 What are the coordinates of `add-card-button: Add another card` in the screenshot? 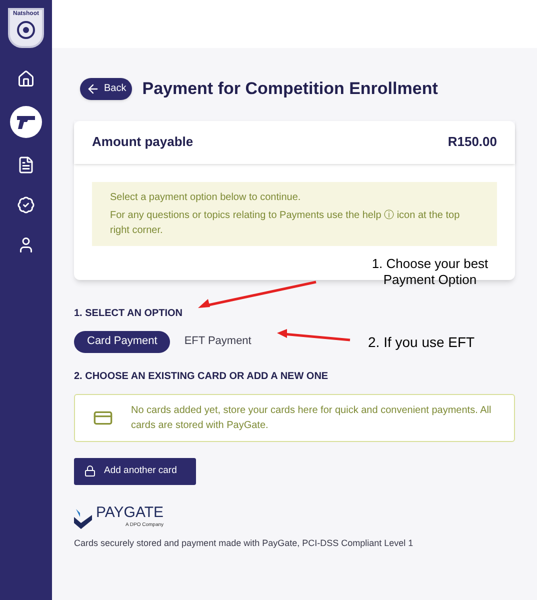 It's located at (135, 471).